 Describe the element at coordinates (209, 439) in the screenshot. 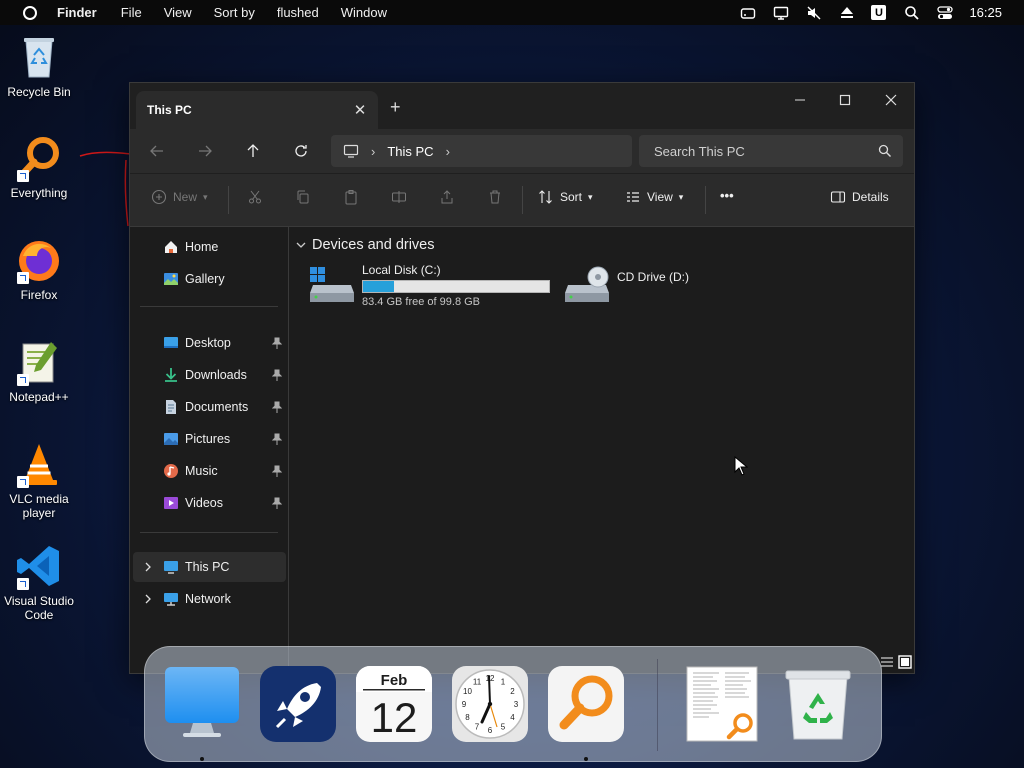

I see `sidebar-item-pictures: Pictures` at that location.